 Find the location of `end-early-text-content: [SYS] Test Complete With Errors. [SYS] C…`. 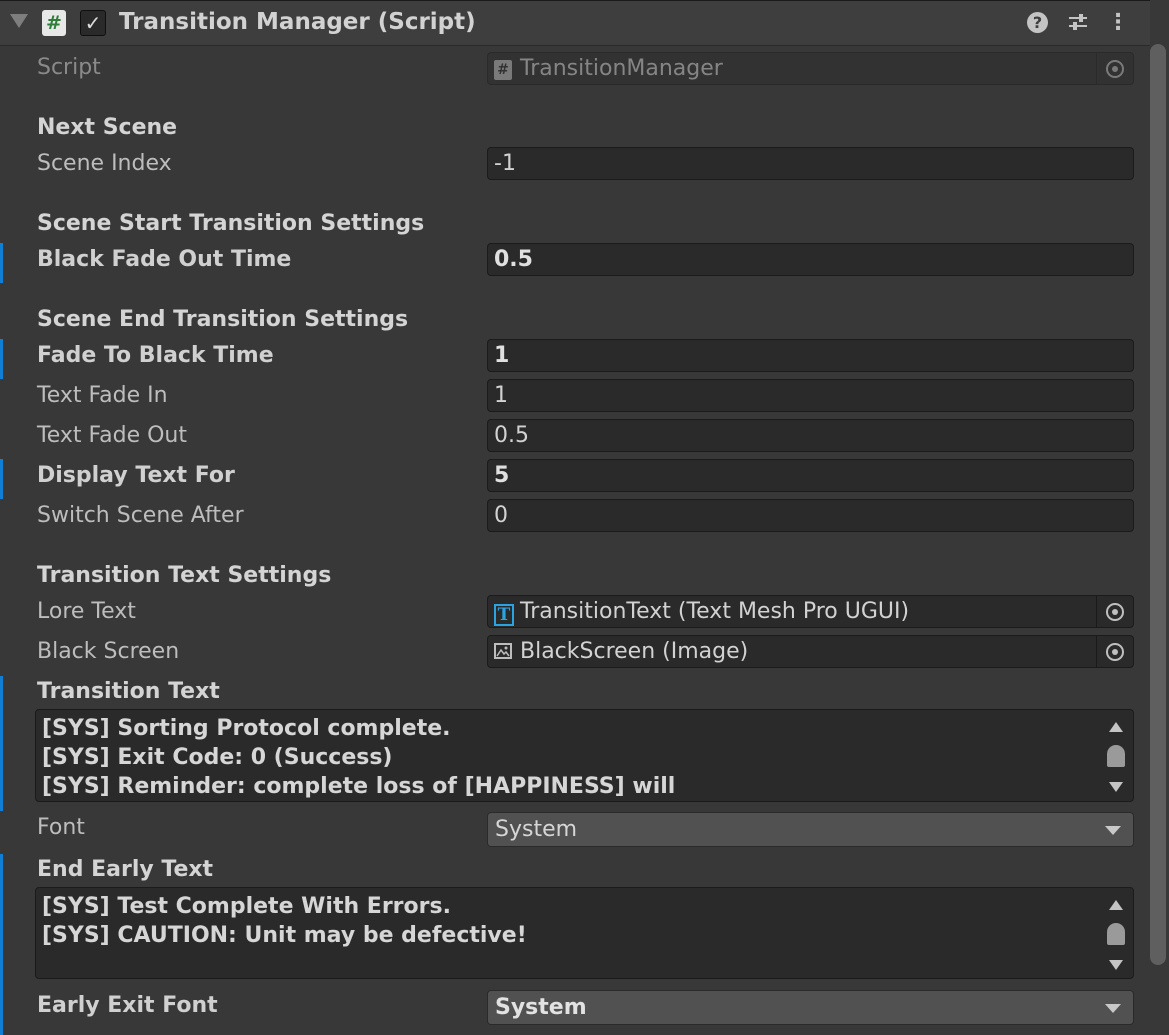

end-early-text-content: [SYS] Test Complete With Errors. [SYS] C… is located at coordinates (284, 921).